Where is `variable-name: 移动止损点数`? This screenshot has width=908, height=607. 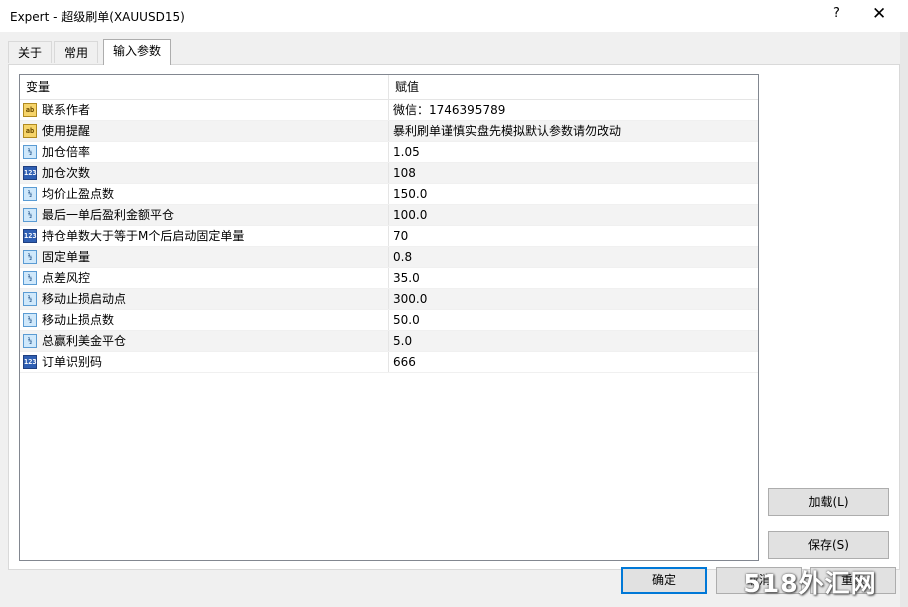
variable-name: 移动止损点数 is located at coordinates (78, 319).